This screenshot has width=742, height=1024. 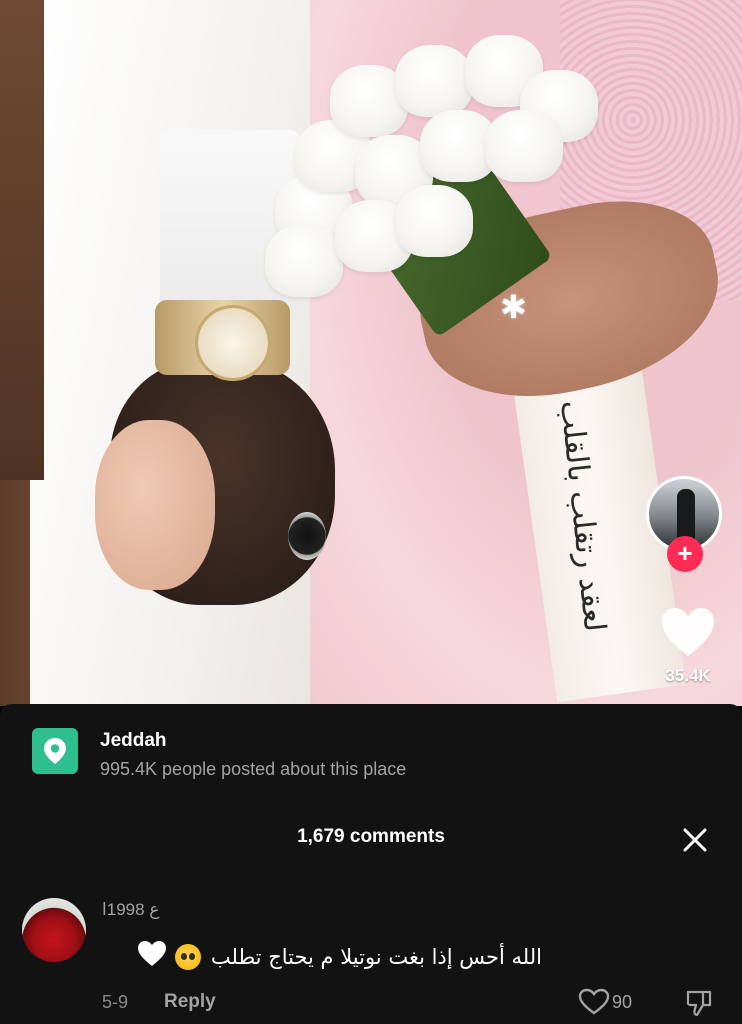 I want to click on onyx-ring, so click(x=307, y=536).